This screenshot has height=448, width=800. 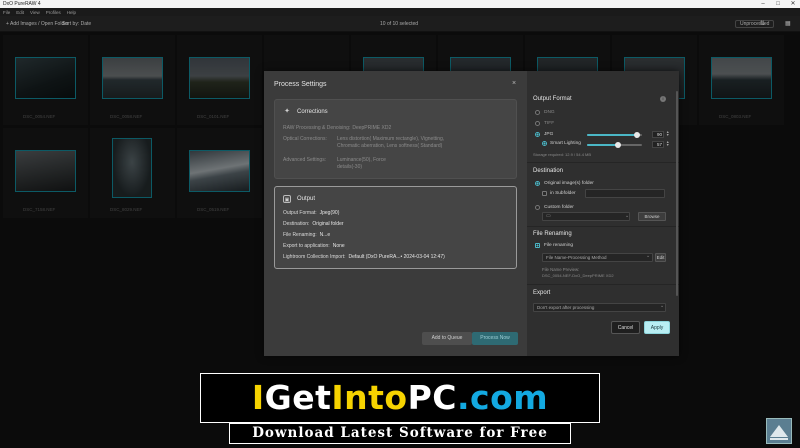 What do you see at coordinates (305, 160) in the screenshot?
I see `row-key: Advanced Settings:` at bounding box center [305, 160].